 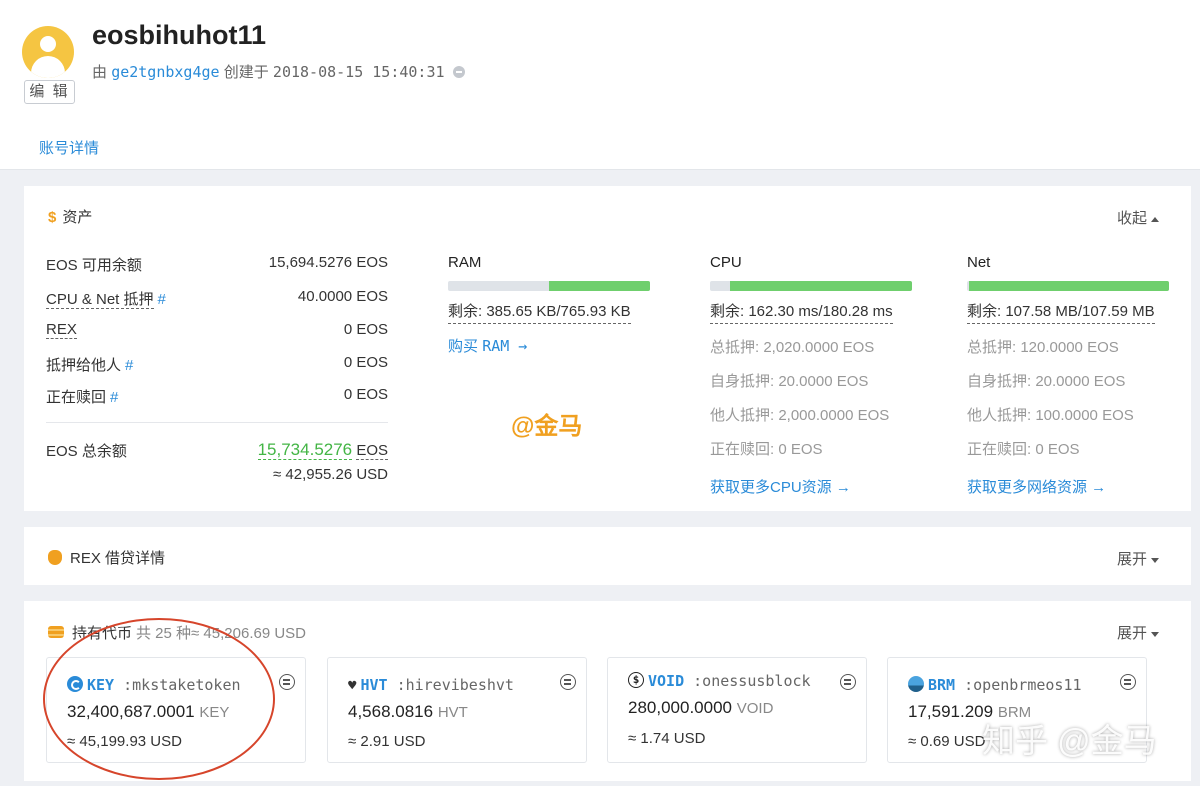 I want to click on watermark: 知乎 @金马, so click(x=1069, y=740).